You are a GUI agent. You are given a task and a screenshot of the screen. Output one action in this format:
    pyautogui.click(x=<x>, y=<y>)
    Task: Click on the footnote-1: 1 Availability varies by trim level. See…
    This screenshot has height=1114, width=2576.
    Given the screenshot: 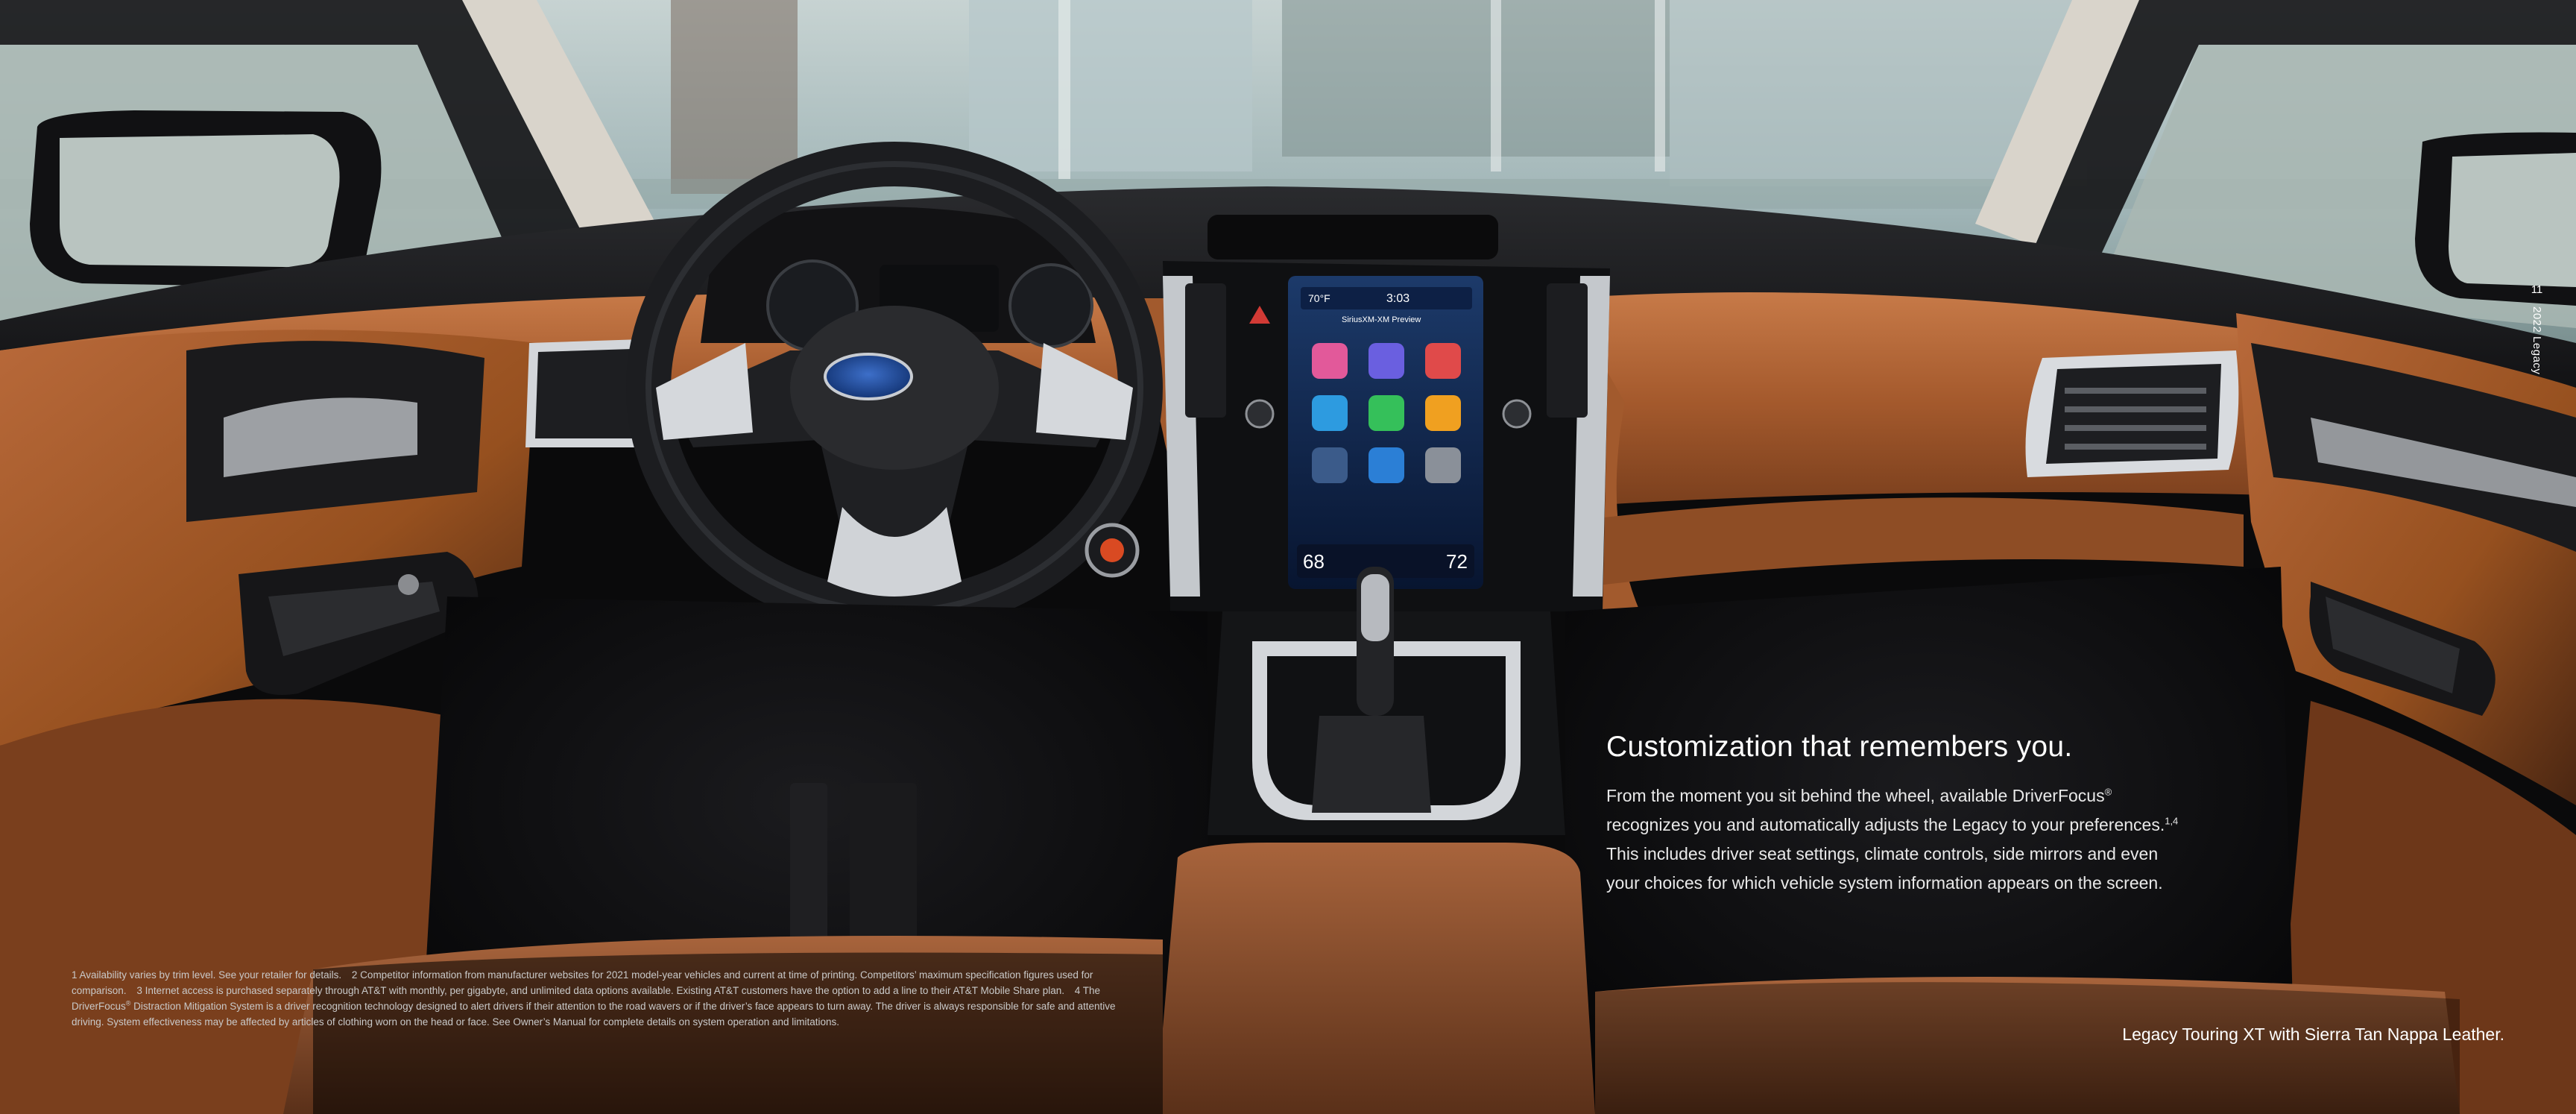 What is the action you would take?
    pyautogui.click(x=207, y=975)
    